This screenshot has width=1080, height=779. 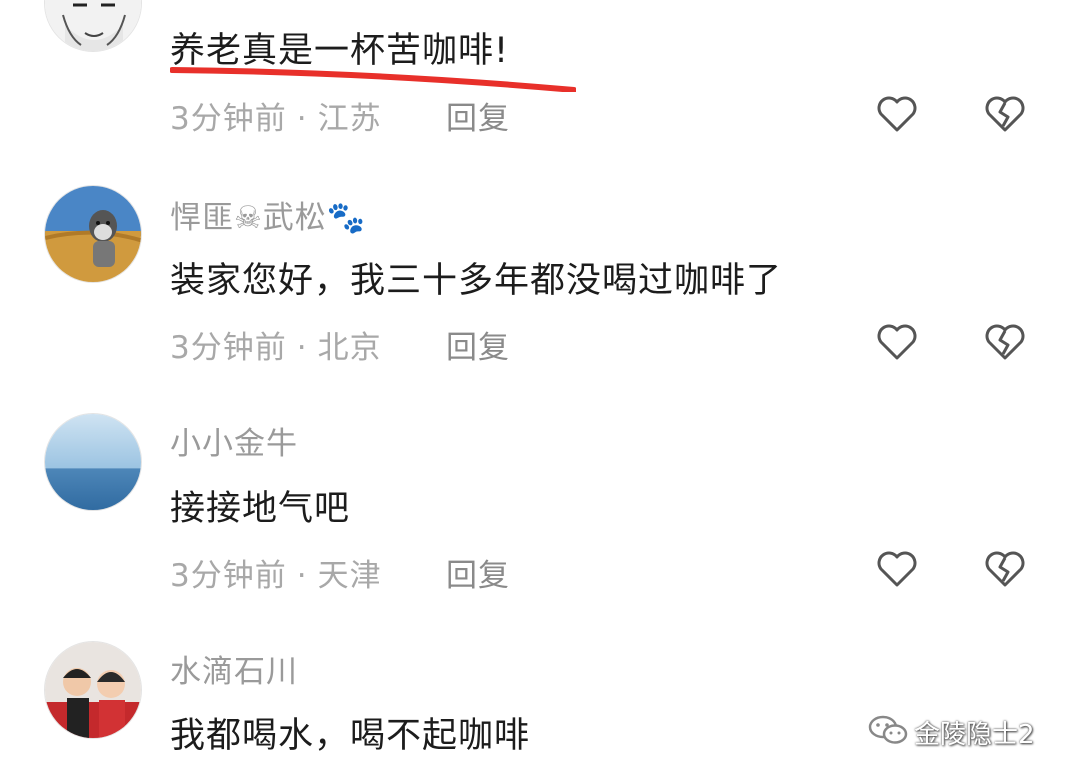 I want to click on highlight-underline, so click(x=373, y=79).